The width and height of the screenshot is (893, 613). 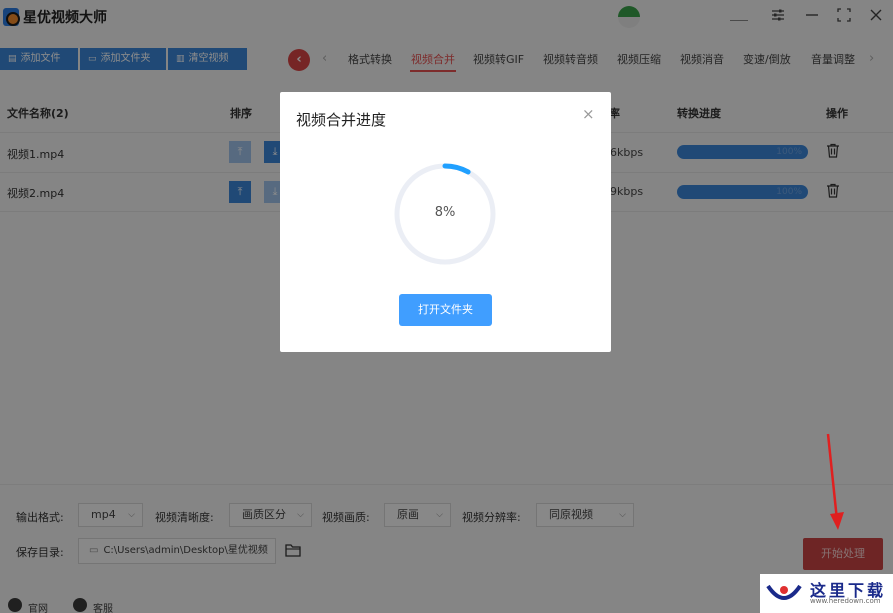 What do you see at coordinates (845, 601) in the screenshot?
I see `watermark-url: www.heredown.com` at bounding box center [845, 601].